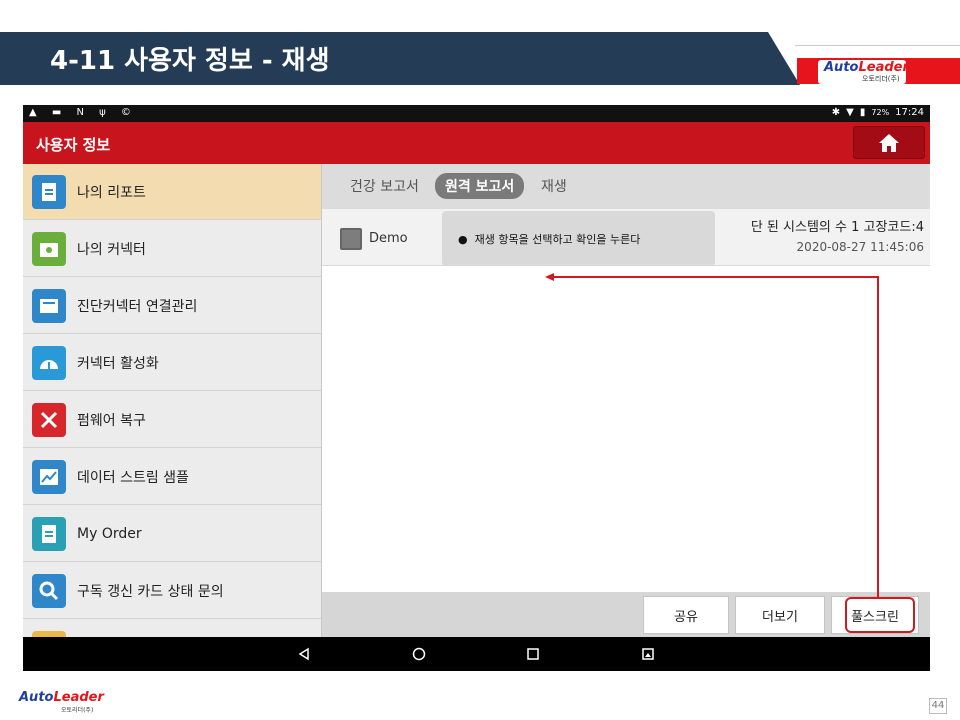 The height and width of the screenshot is (720, 960). Describe the element at coordinates (83, 112) in the screenshot. I see `status-notification-icons: ▲ ▬ N ψ ©` at that location.